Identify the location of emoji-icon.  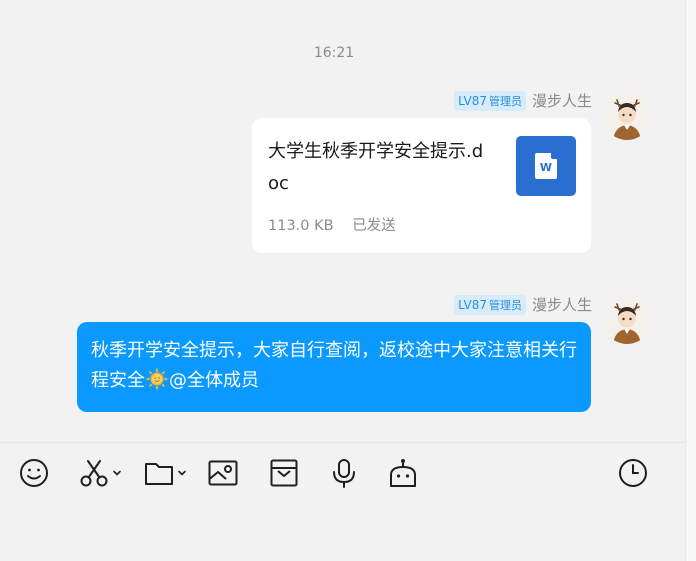
(34, 473).